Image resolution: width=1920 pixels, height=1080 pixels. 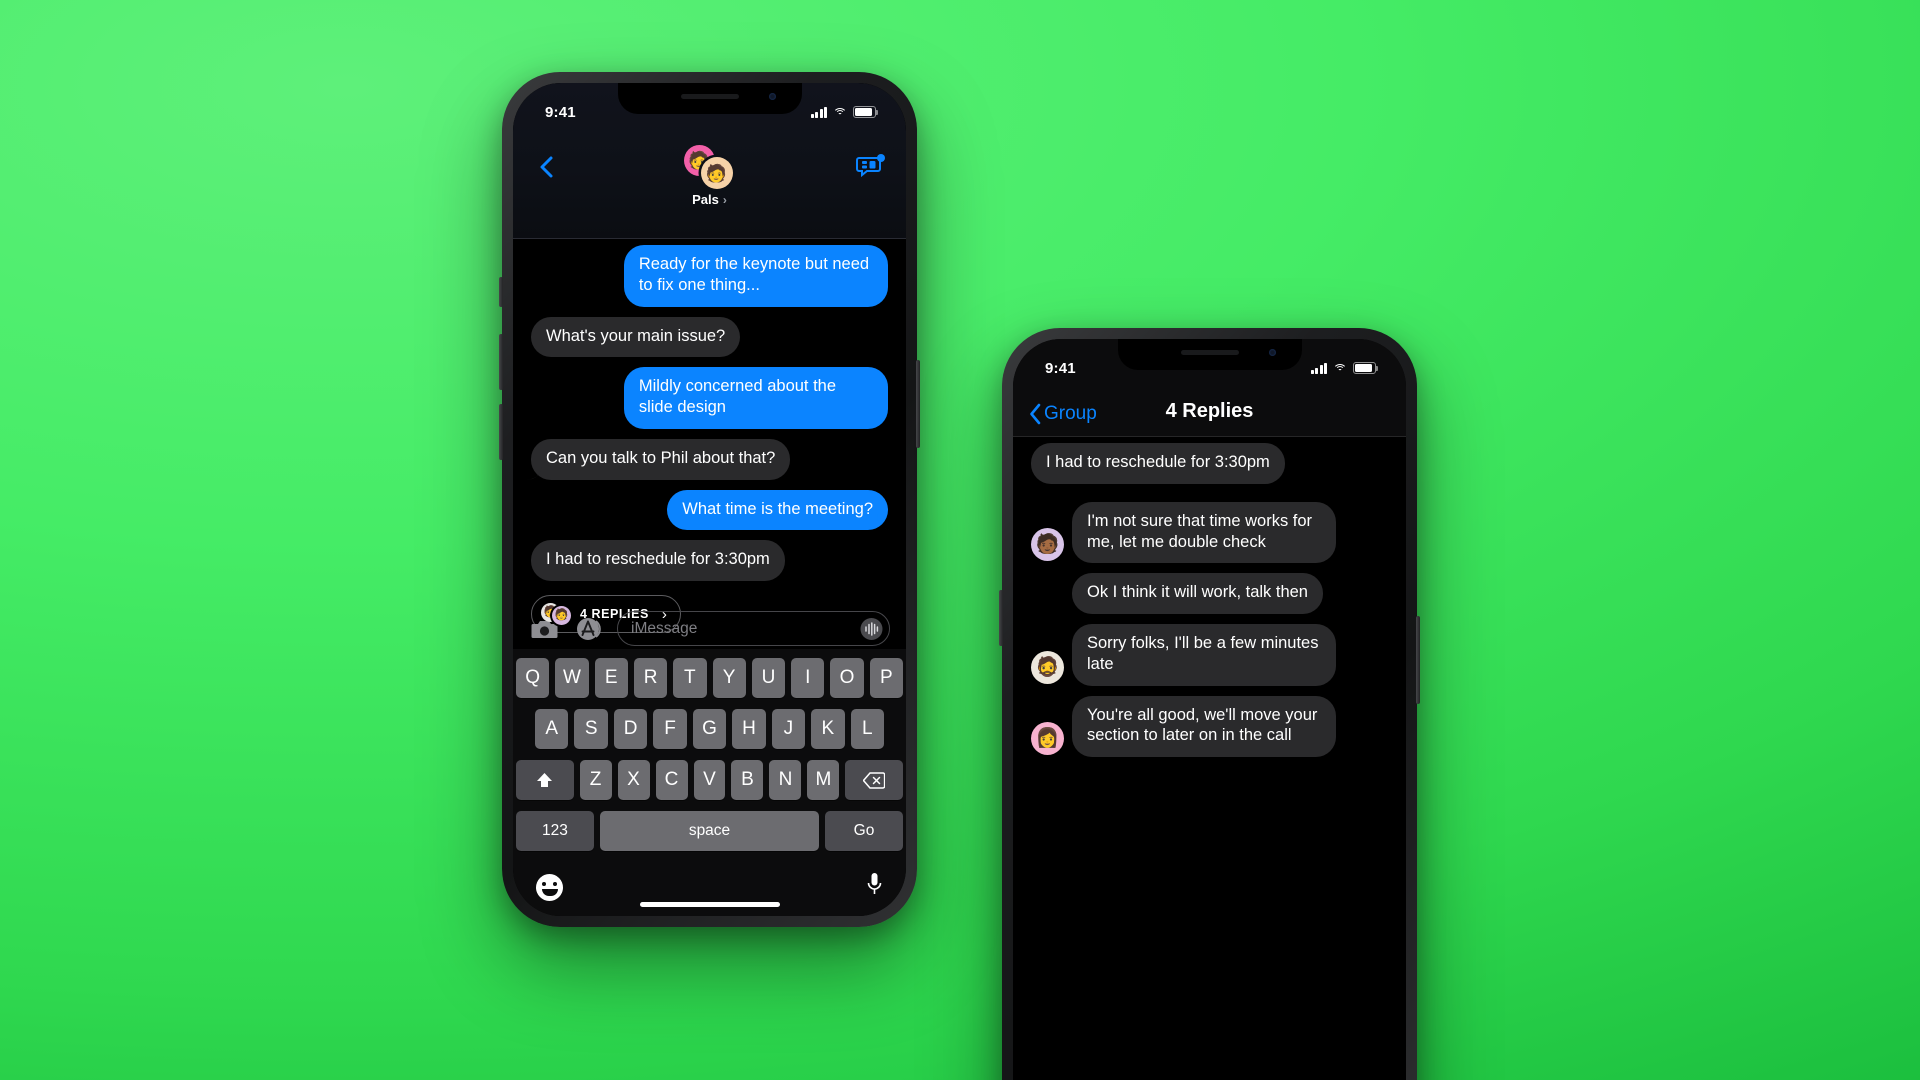 What do you see at coordinates (755, 398) in the screenshot?
I see `message-bubble: Mildly concerned about the slide design` at bounding box center [755, 398].